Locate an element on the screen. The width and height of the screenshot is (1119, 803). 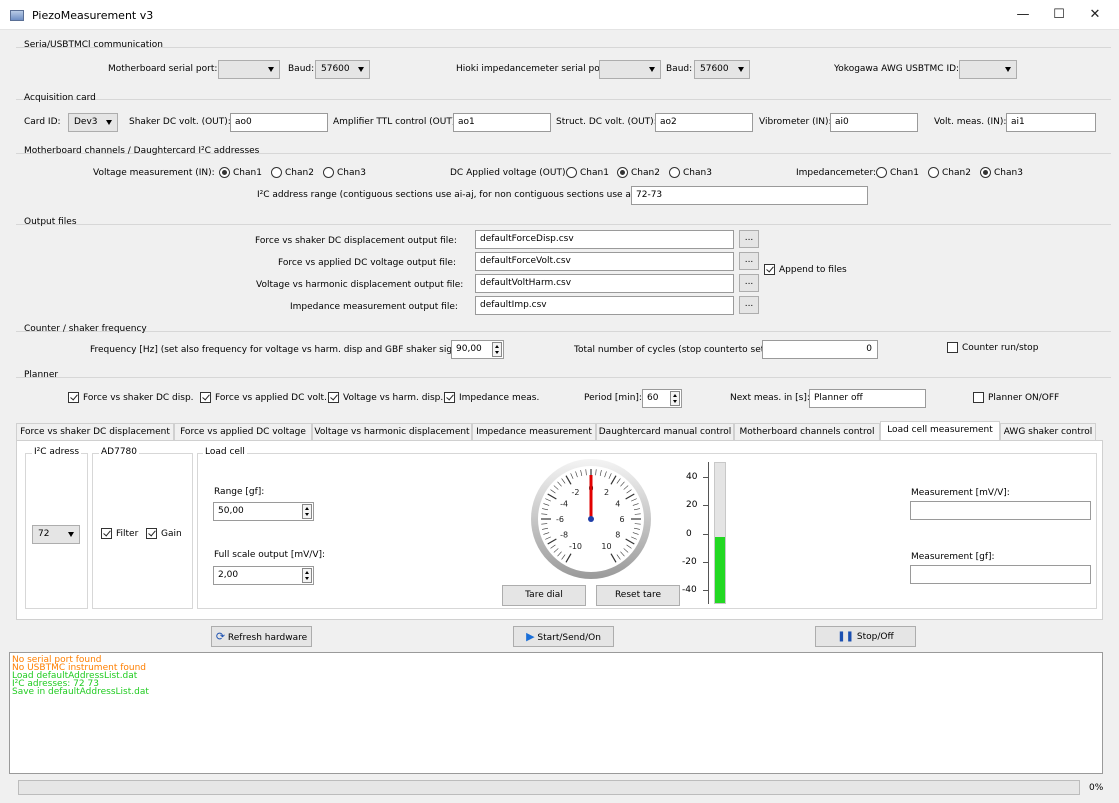
bar-tick-label: -40 is located at coordinates (689, 590).